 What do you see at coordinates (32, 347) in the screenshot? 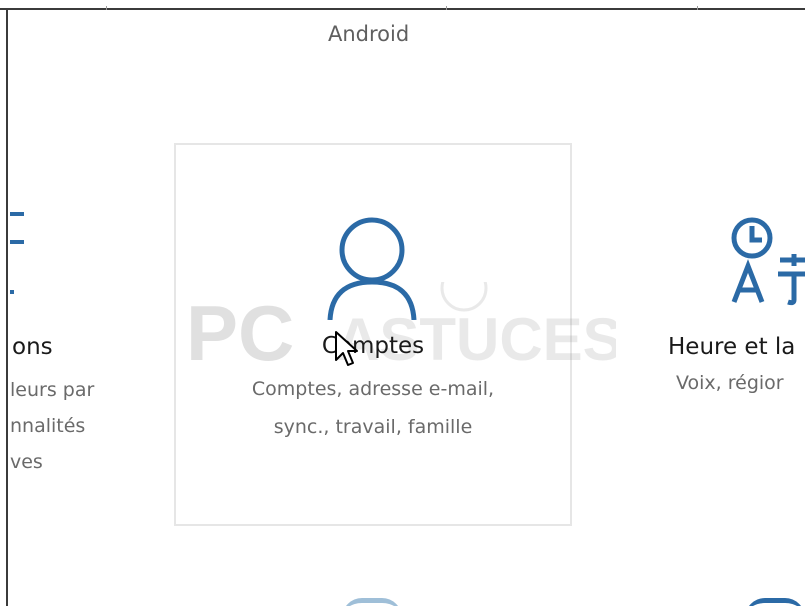
I see `tile-title: ons` at bounding box center [32, 347].